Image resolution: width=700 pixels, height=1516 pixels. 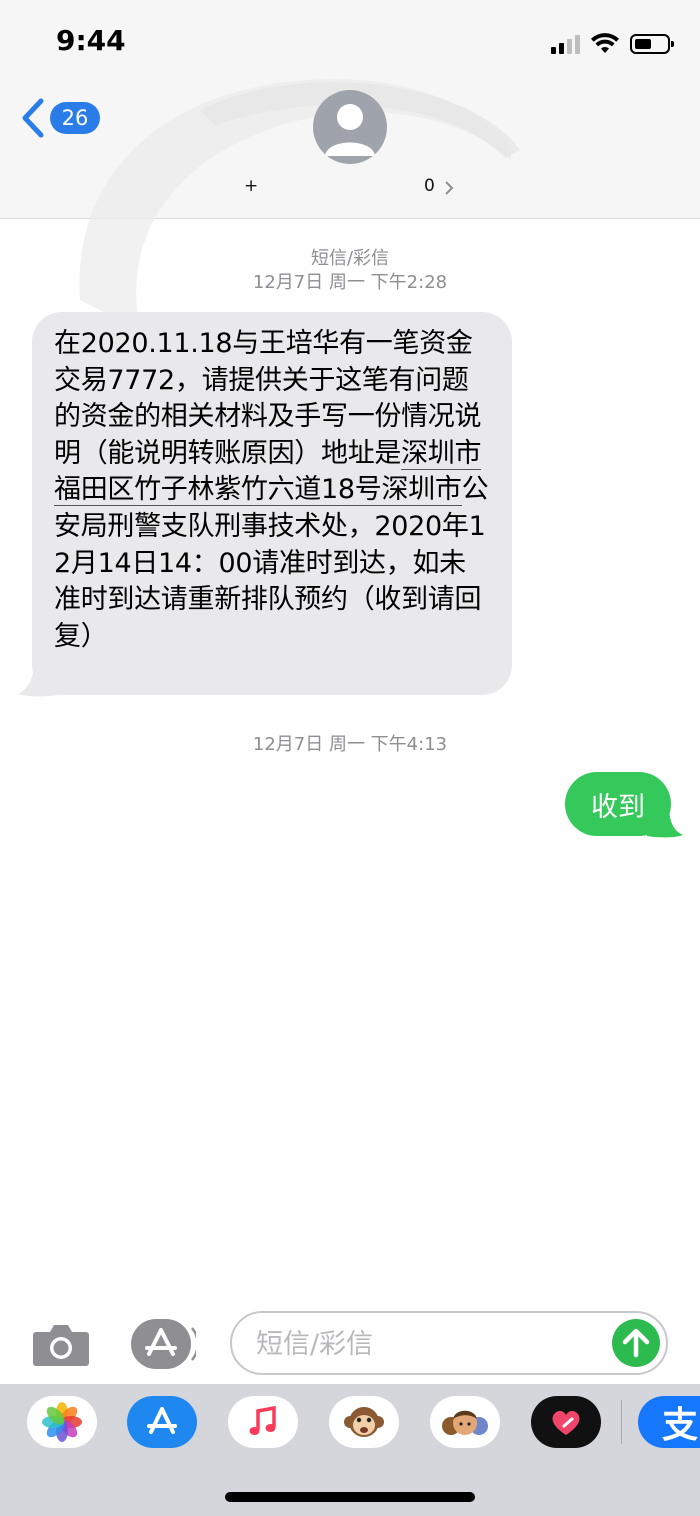 What do you see at coordinates (350, 1497) in the screenshot?
I see `home-indicator` at bounding box center [350, 1497].